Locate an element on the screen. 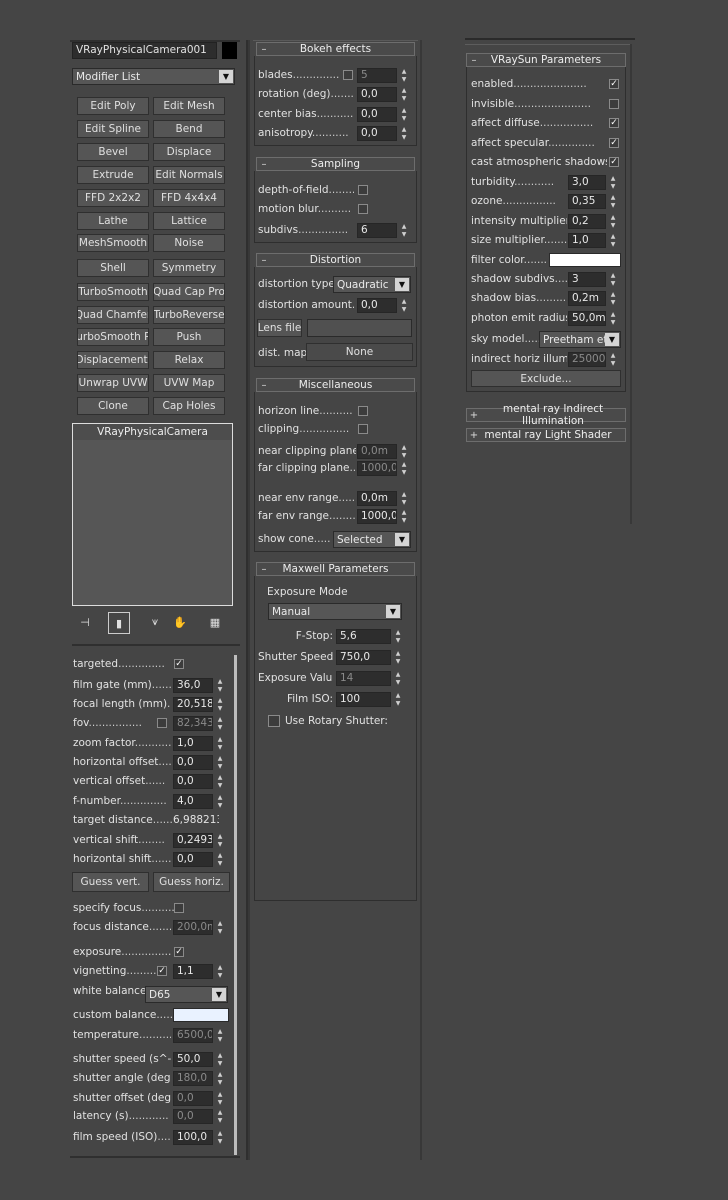 This screenshot has width=728, height=1200. turbidity-value: 3,0 is located at coordinates (587, 182).